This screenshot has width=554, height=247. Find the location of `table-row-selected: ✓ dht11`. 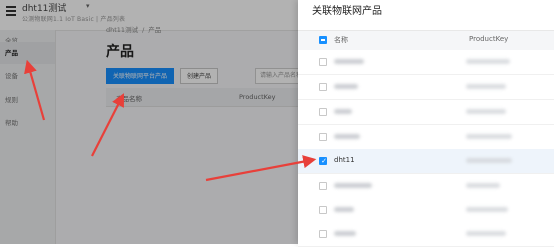

table-row-selected: ✓ dht11 is located at coordinates (426, 161).